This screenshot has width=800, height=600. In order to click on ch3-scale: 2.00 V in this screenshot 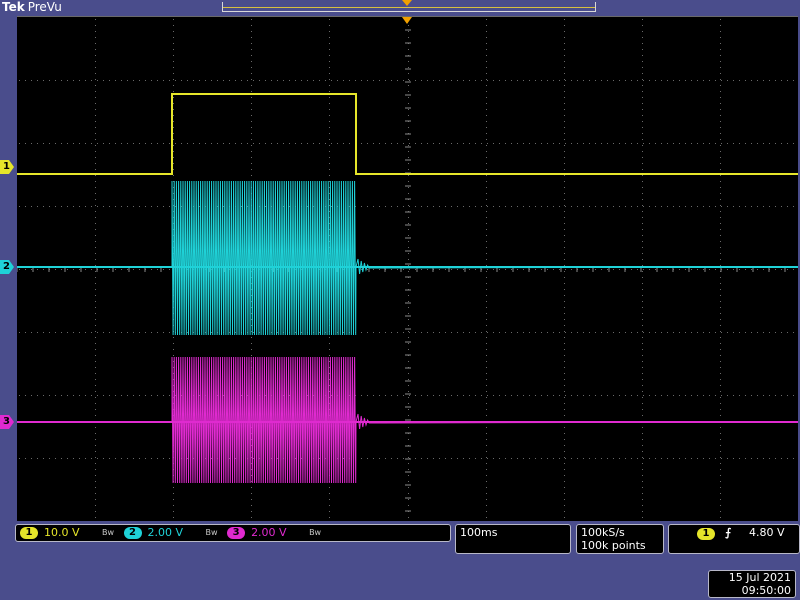, I will do `click(269, 532)`.